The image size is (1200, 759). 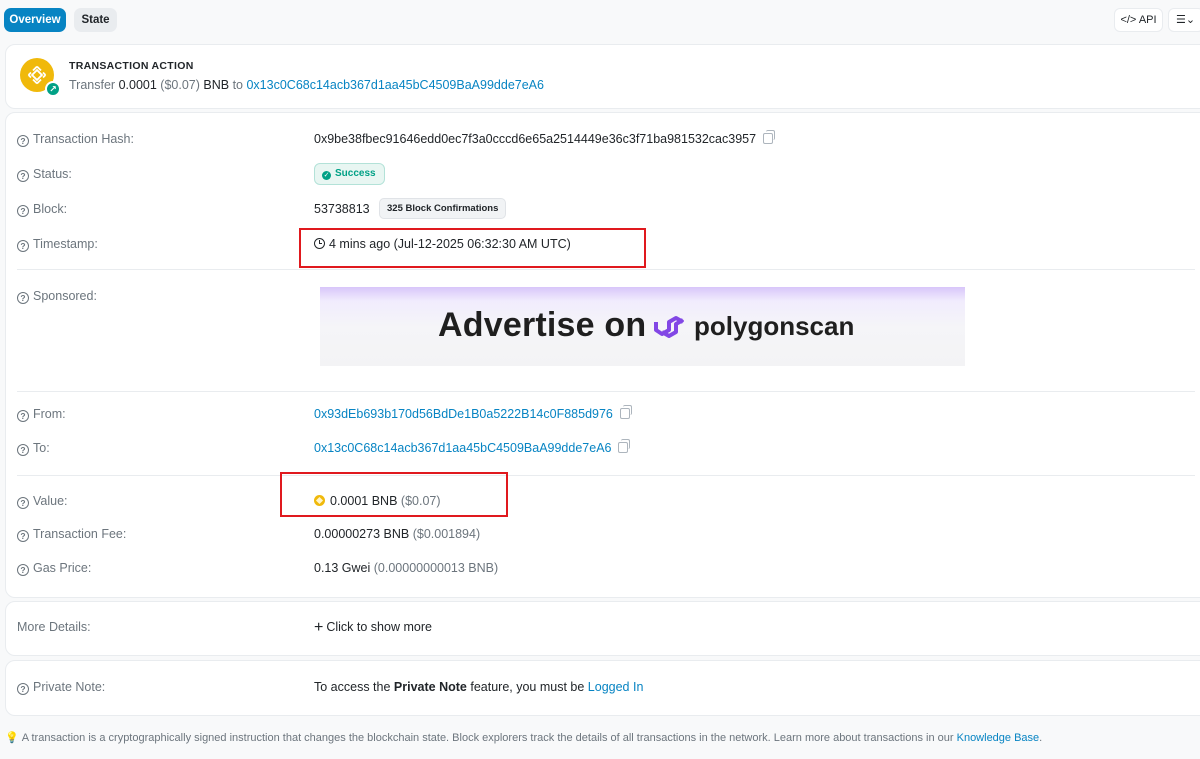 What do you see at coordinates (379, 627) in the screenshot?
I see `show-more-label: Click to show more` at bounding box center [379, 627].